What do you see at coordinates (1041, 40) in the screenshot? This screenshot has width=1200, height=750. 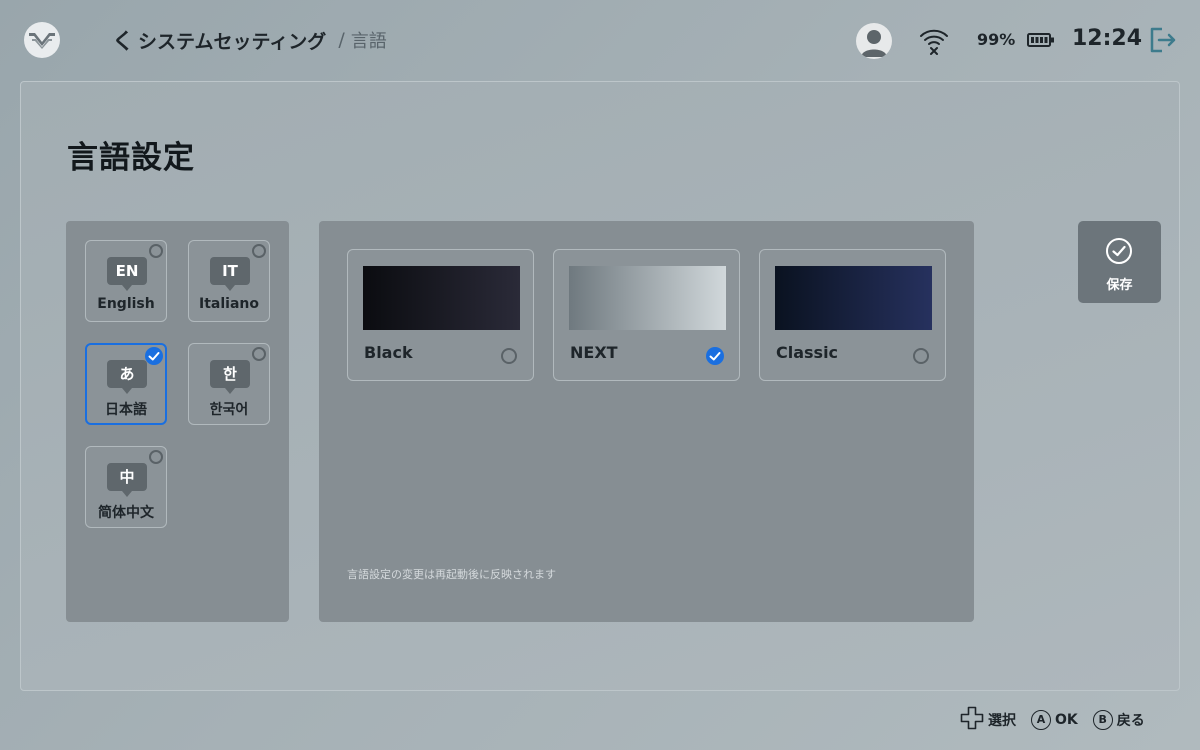 I see `battery-icon` at bounding box center [1041, 40].